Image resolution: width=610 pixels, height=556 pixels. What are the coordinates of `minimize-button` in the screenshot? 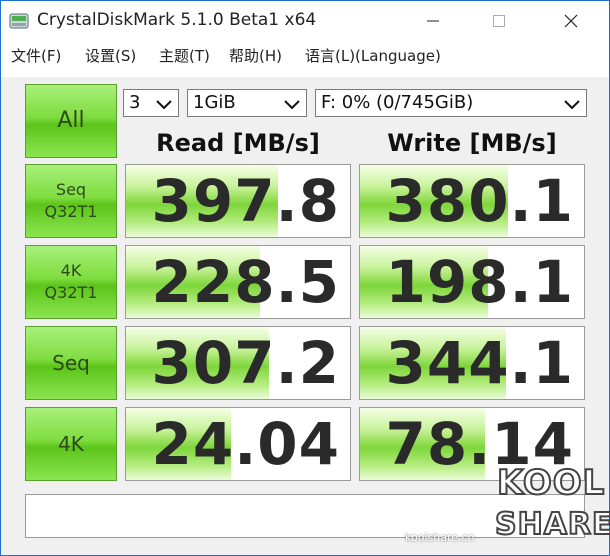 It's located at (433, 21).